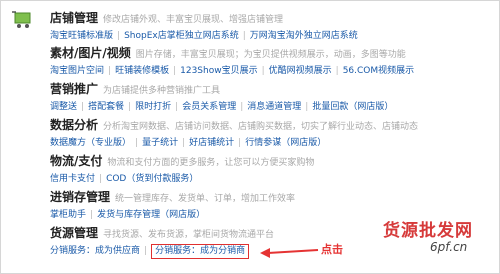 This screenshot has width=500, height=274. Describe the element at coordinates (304, 36) in the screenshot. I see `service-link: 万网淘宝淘外独立网店系统` at that location.